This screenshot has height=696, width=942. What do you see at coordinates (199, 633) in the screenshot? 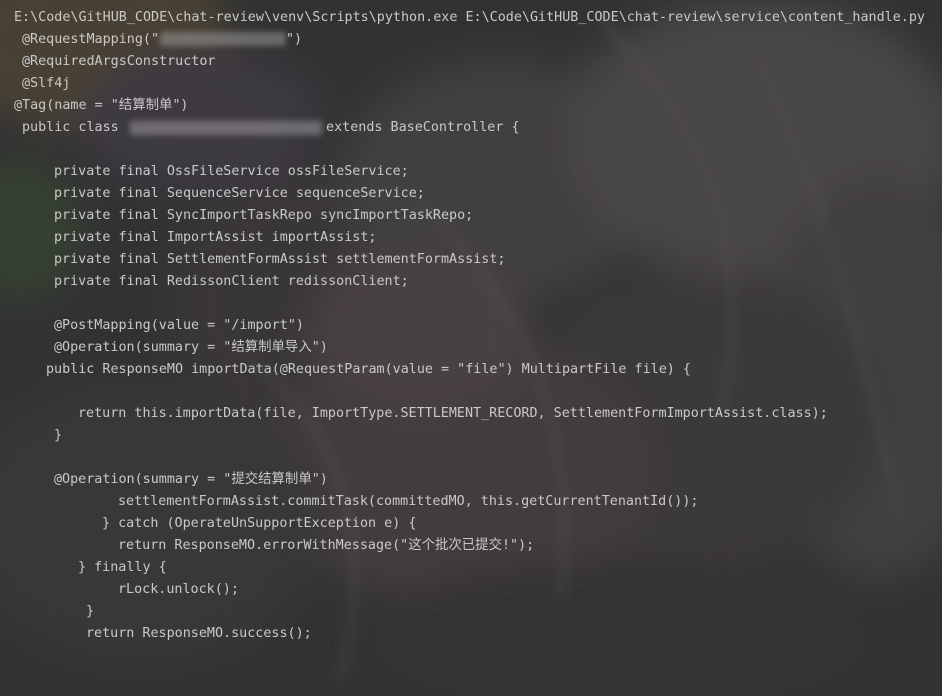
I see `code-line: return ResponseMO.success();` at bounding box center [199, 633].